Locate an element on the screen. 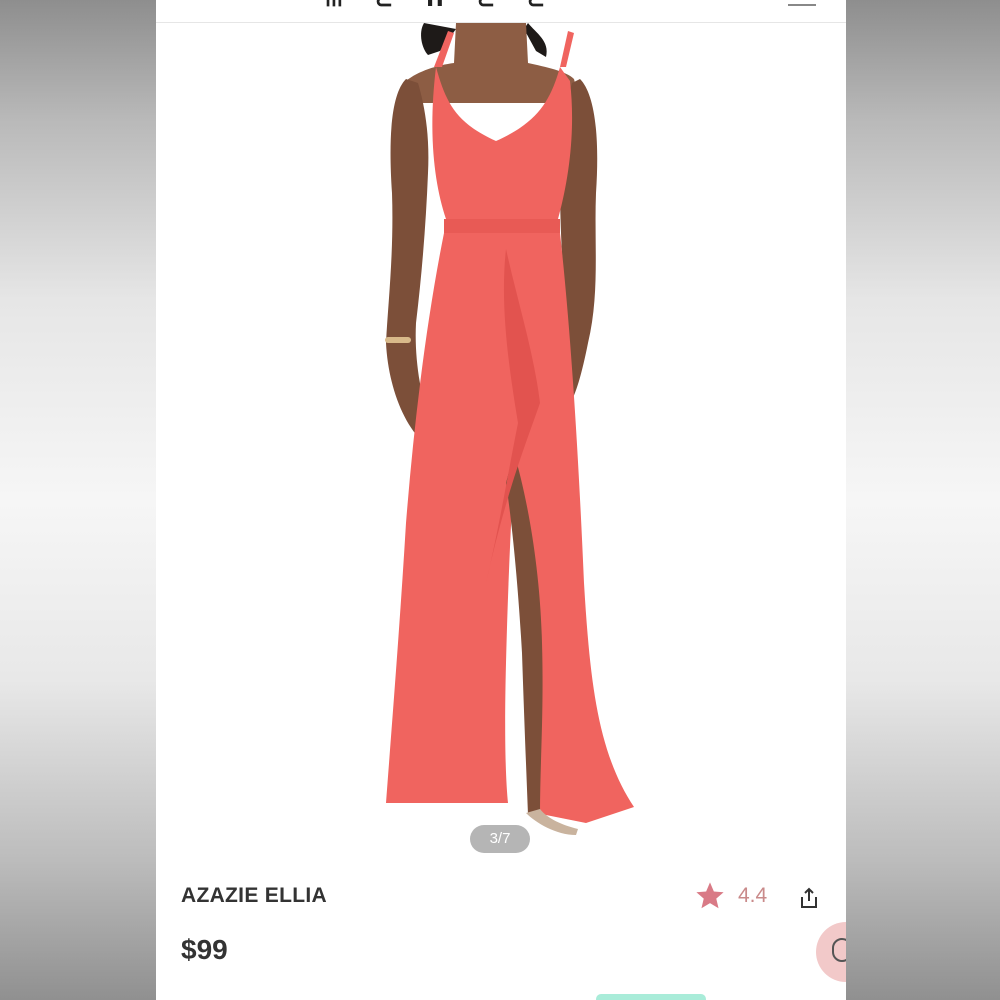  chat-button is located at coordinates (831, 952).